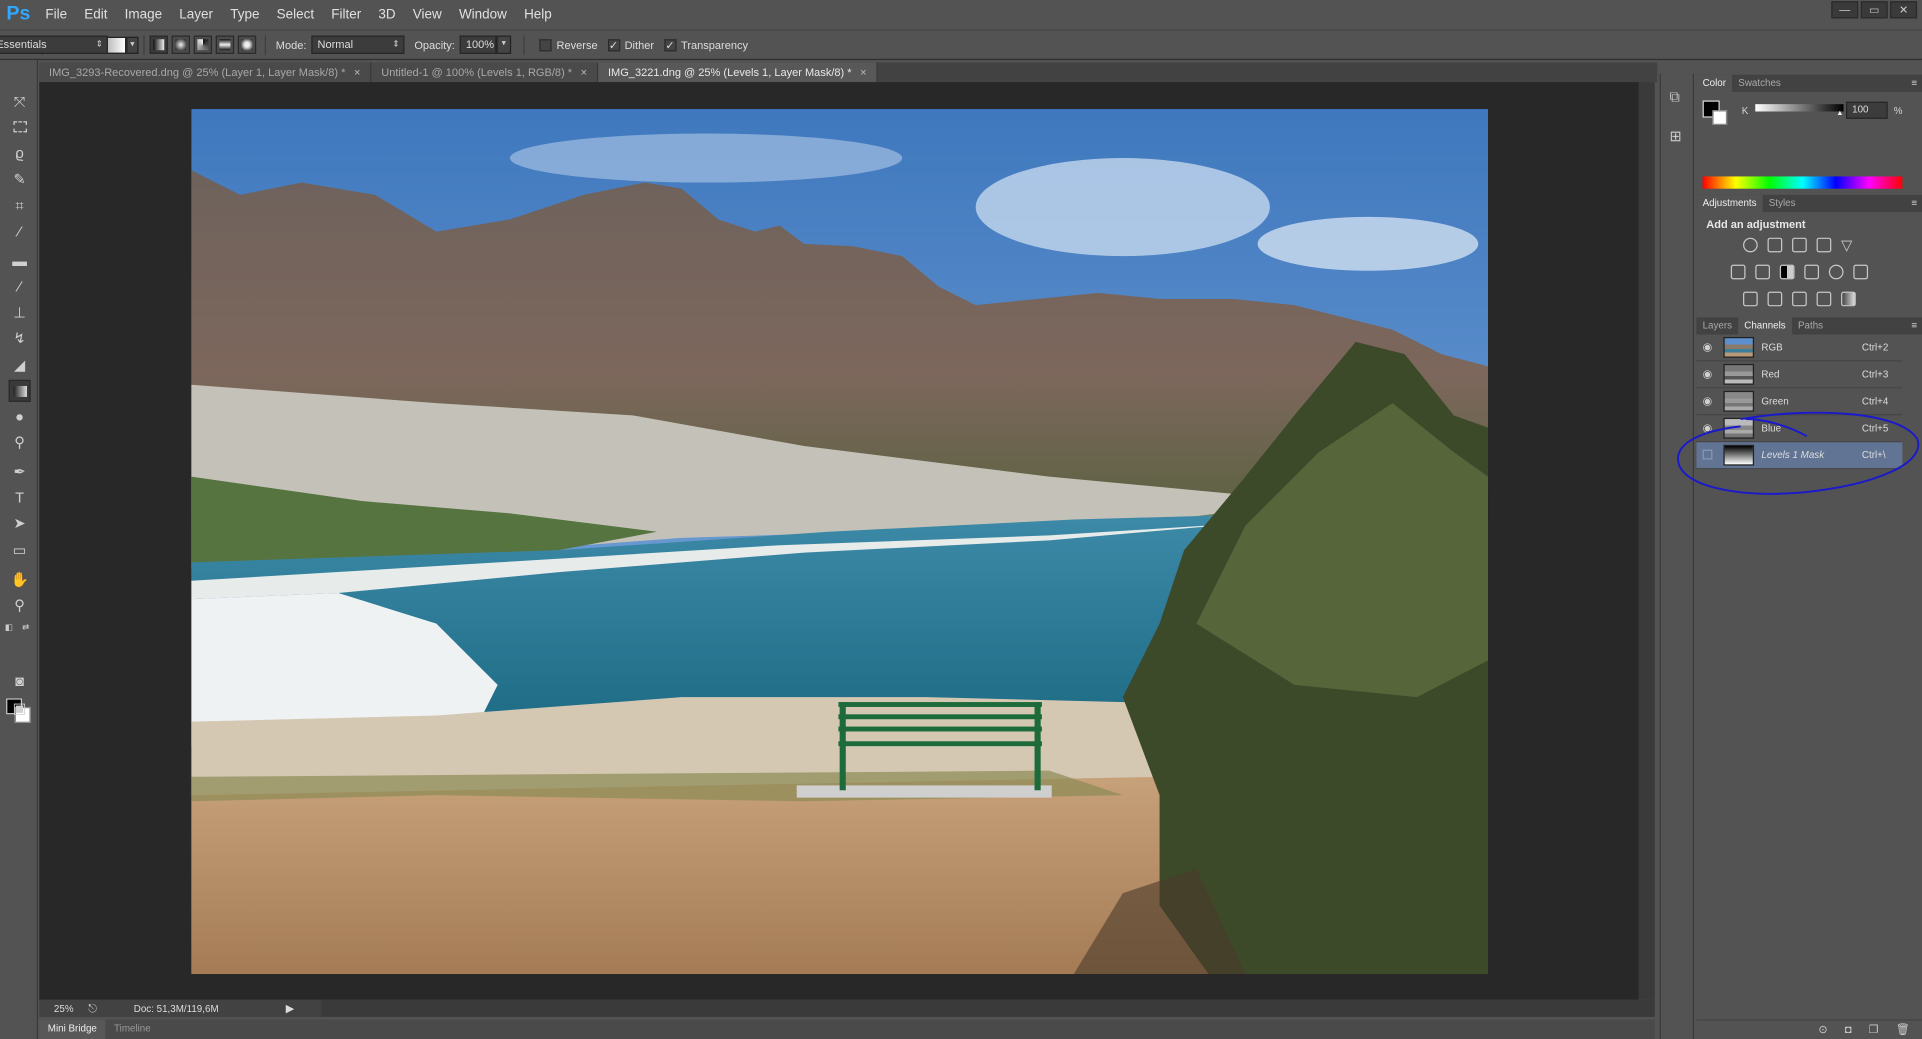  Describe the element at coordinates (1874, 1030) in the screenshot. I see `new-channel-icon: ❐` at that location.